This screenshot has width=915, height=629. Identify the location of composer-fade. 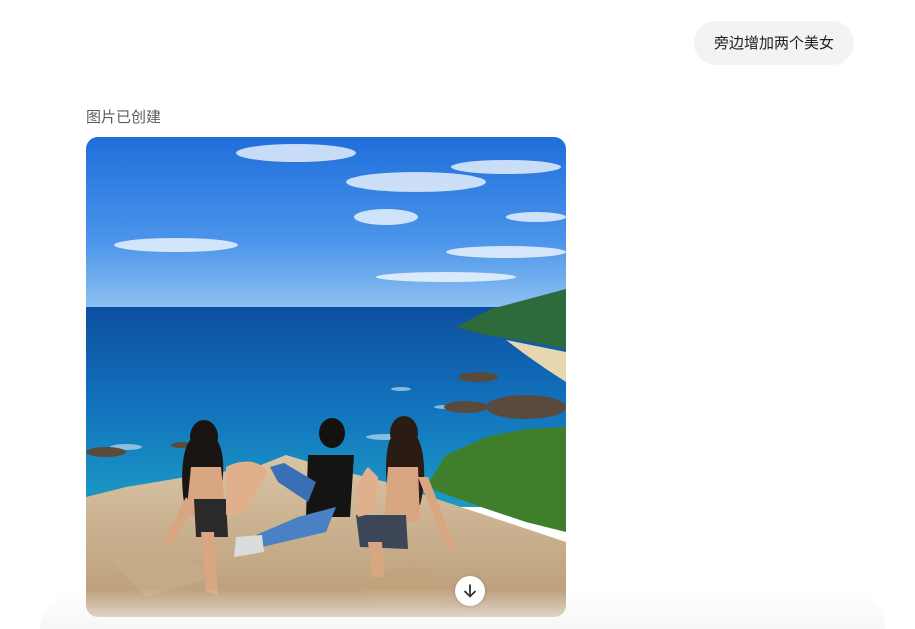
(462, 609).